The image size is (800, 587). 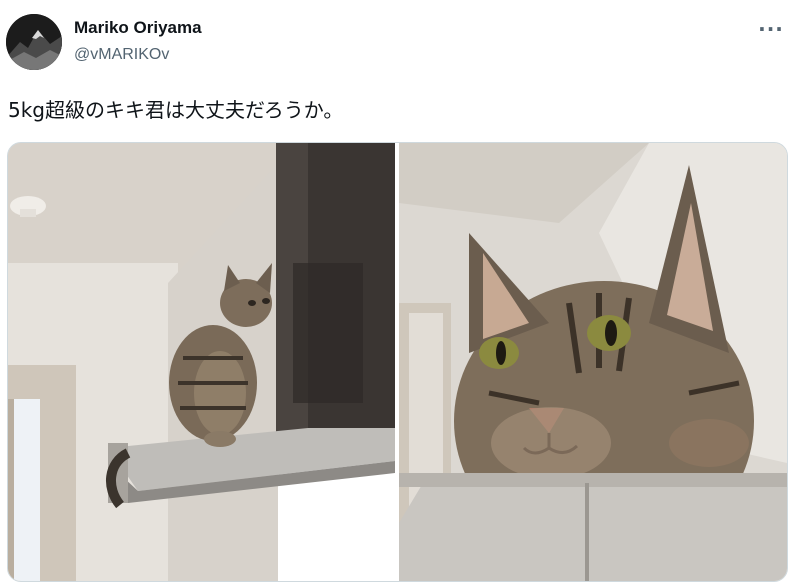 What do you see at coordinates (138, 28) in the screenshot?
I see `author-display-name: Mariko Oriyama` at bounding box center [138, 28].